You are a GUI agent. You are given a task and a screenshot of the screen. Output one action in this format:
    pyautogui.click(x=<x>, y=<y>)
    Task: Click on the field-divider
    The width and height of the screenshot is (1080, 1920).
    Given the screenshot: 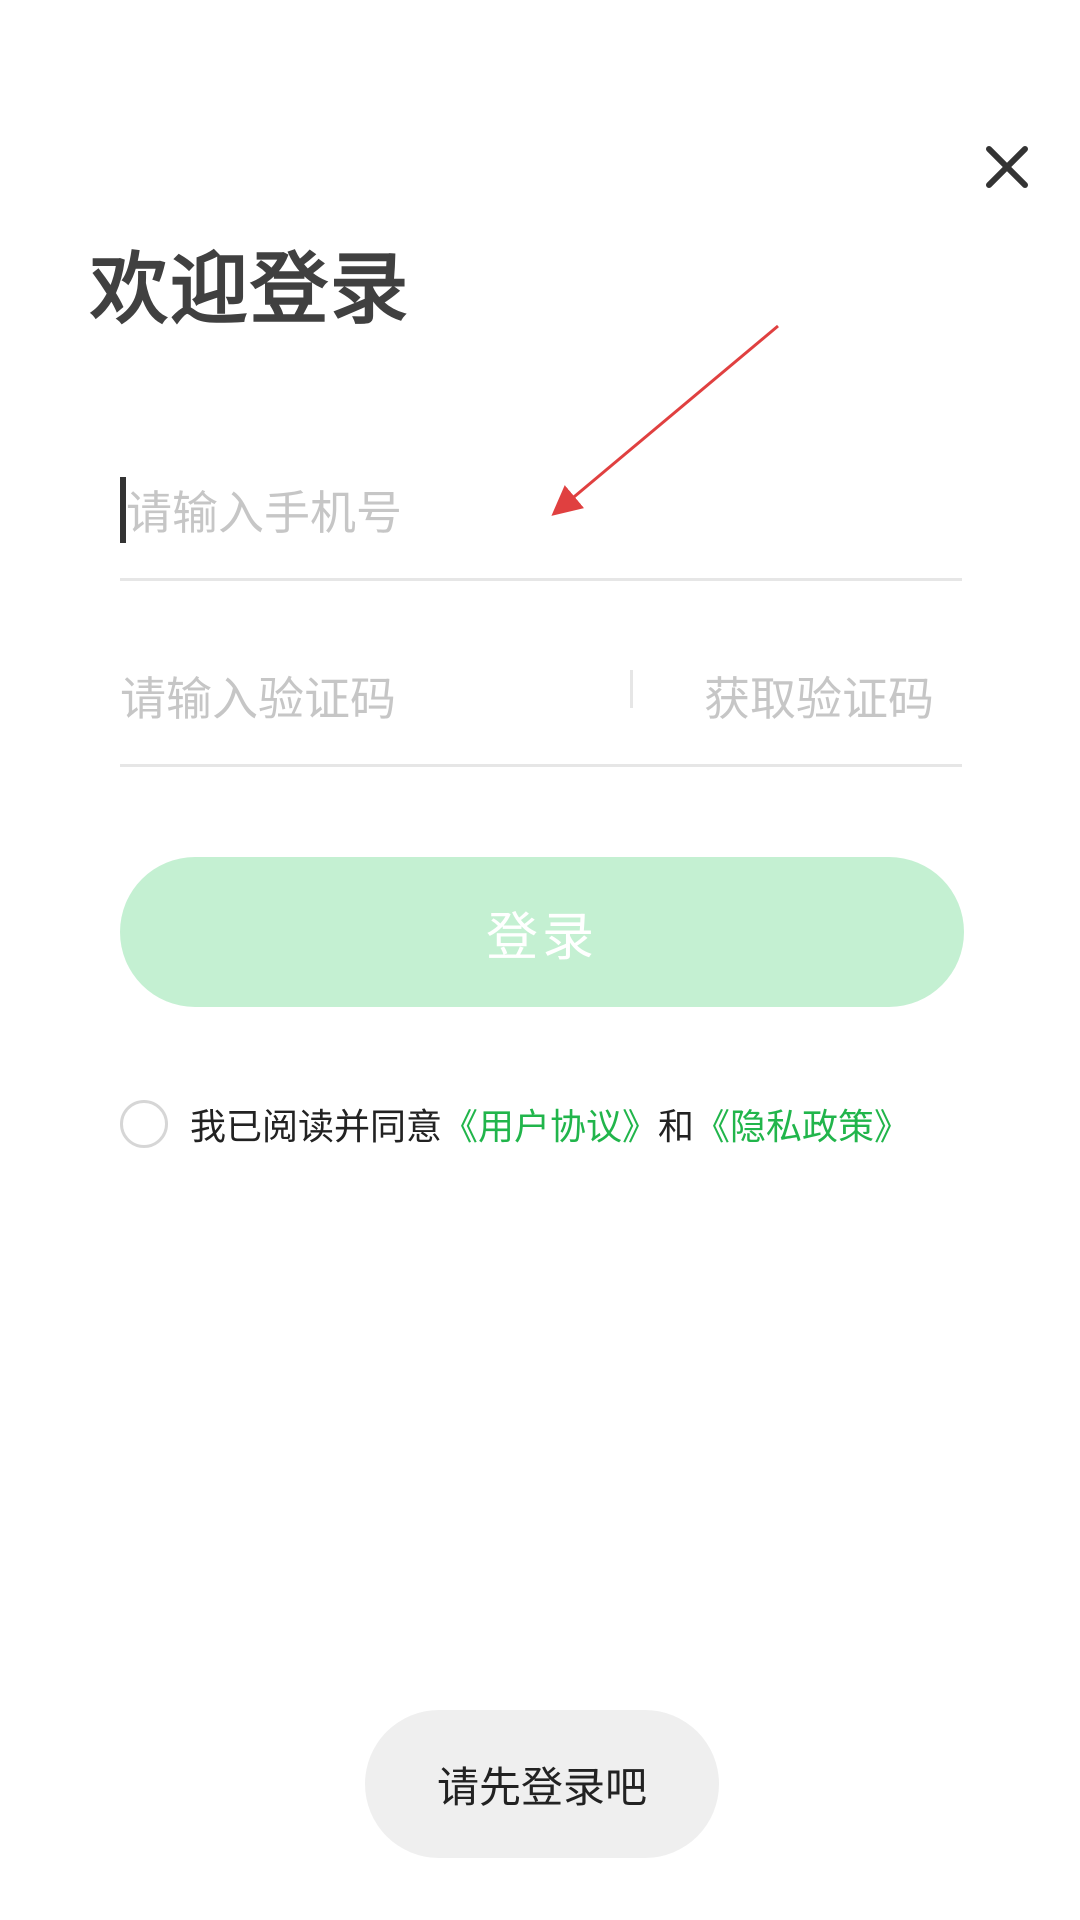 What is the action you would take?
    pyautogui.click(x=631, y=689)
    